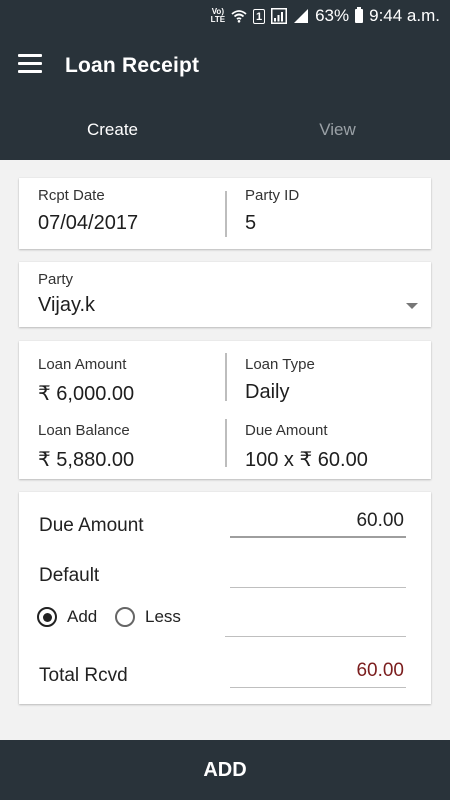 Image resolution: width=450 pixels, height=800 pixels. What do you see at coordinates (259, 16) in the screenshot?
I see `sim-1-icon: 1` at bounding box center [259, 16].